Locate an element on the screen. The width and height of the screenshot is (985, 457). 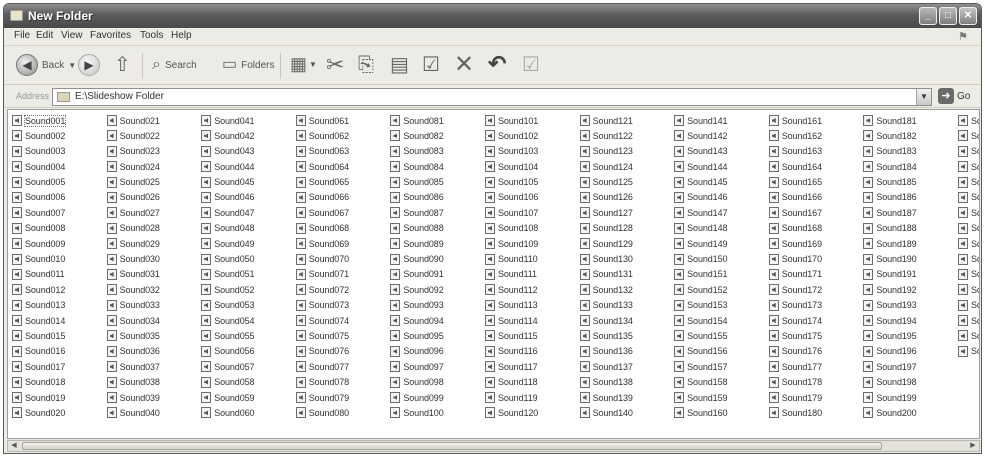
file-item: Sound069 is located at coordinates (343, 243).